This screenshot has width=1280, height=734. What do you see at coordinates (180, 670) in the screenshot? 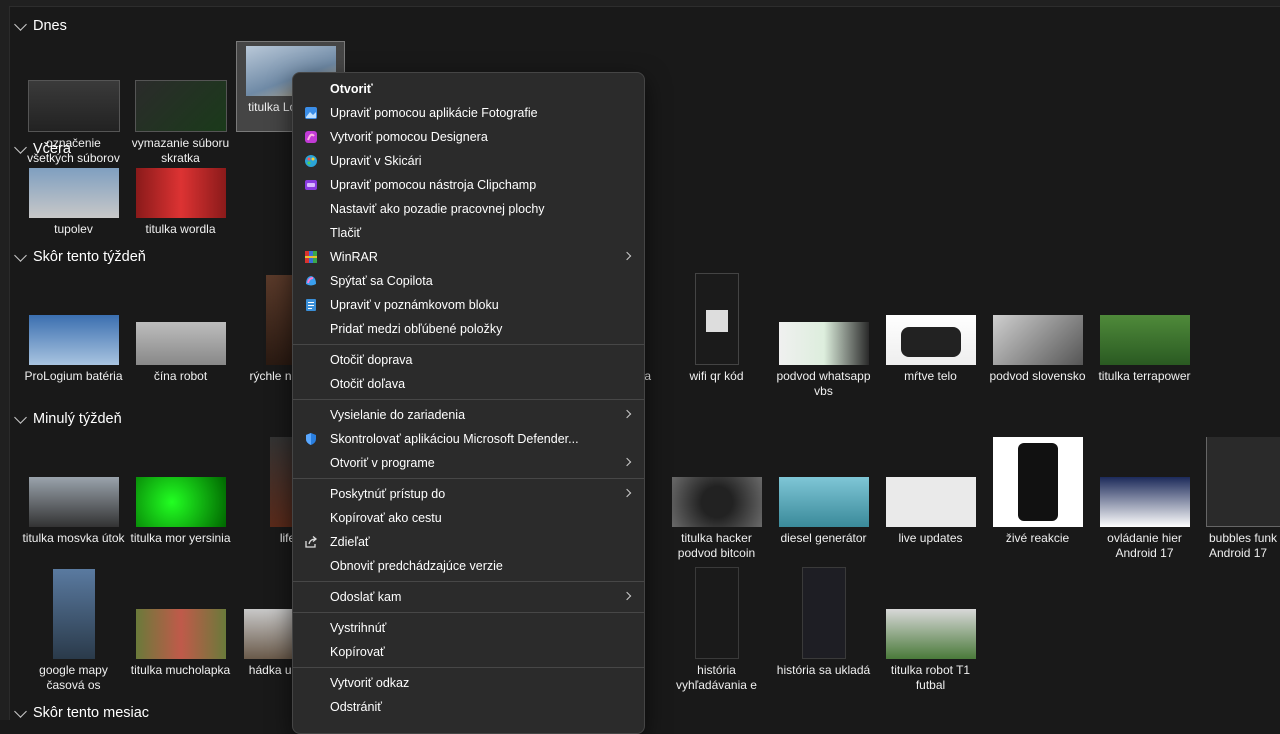
I see `file-name: titulka mucholapka` at bounding box center [180, 670].